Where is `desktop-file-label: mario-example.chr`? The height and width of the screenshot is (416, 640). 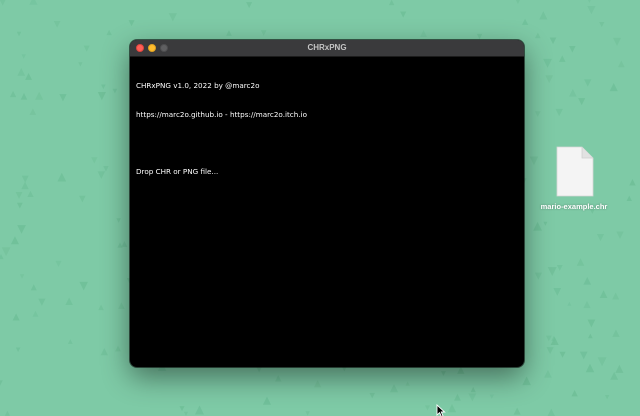
desktop-file-label: mario-example.chr is located at coordinates (574, 206).